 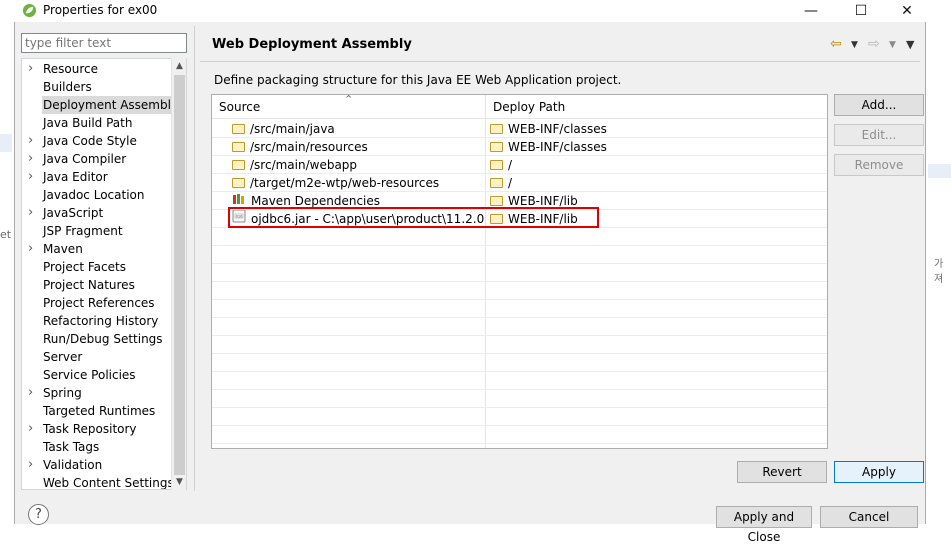 I want to click on scroll-down-icon: ▼, so click(x=179, y=482).